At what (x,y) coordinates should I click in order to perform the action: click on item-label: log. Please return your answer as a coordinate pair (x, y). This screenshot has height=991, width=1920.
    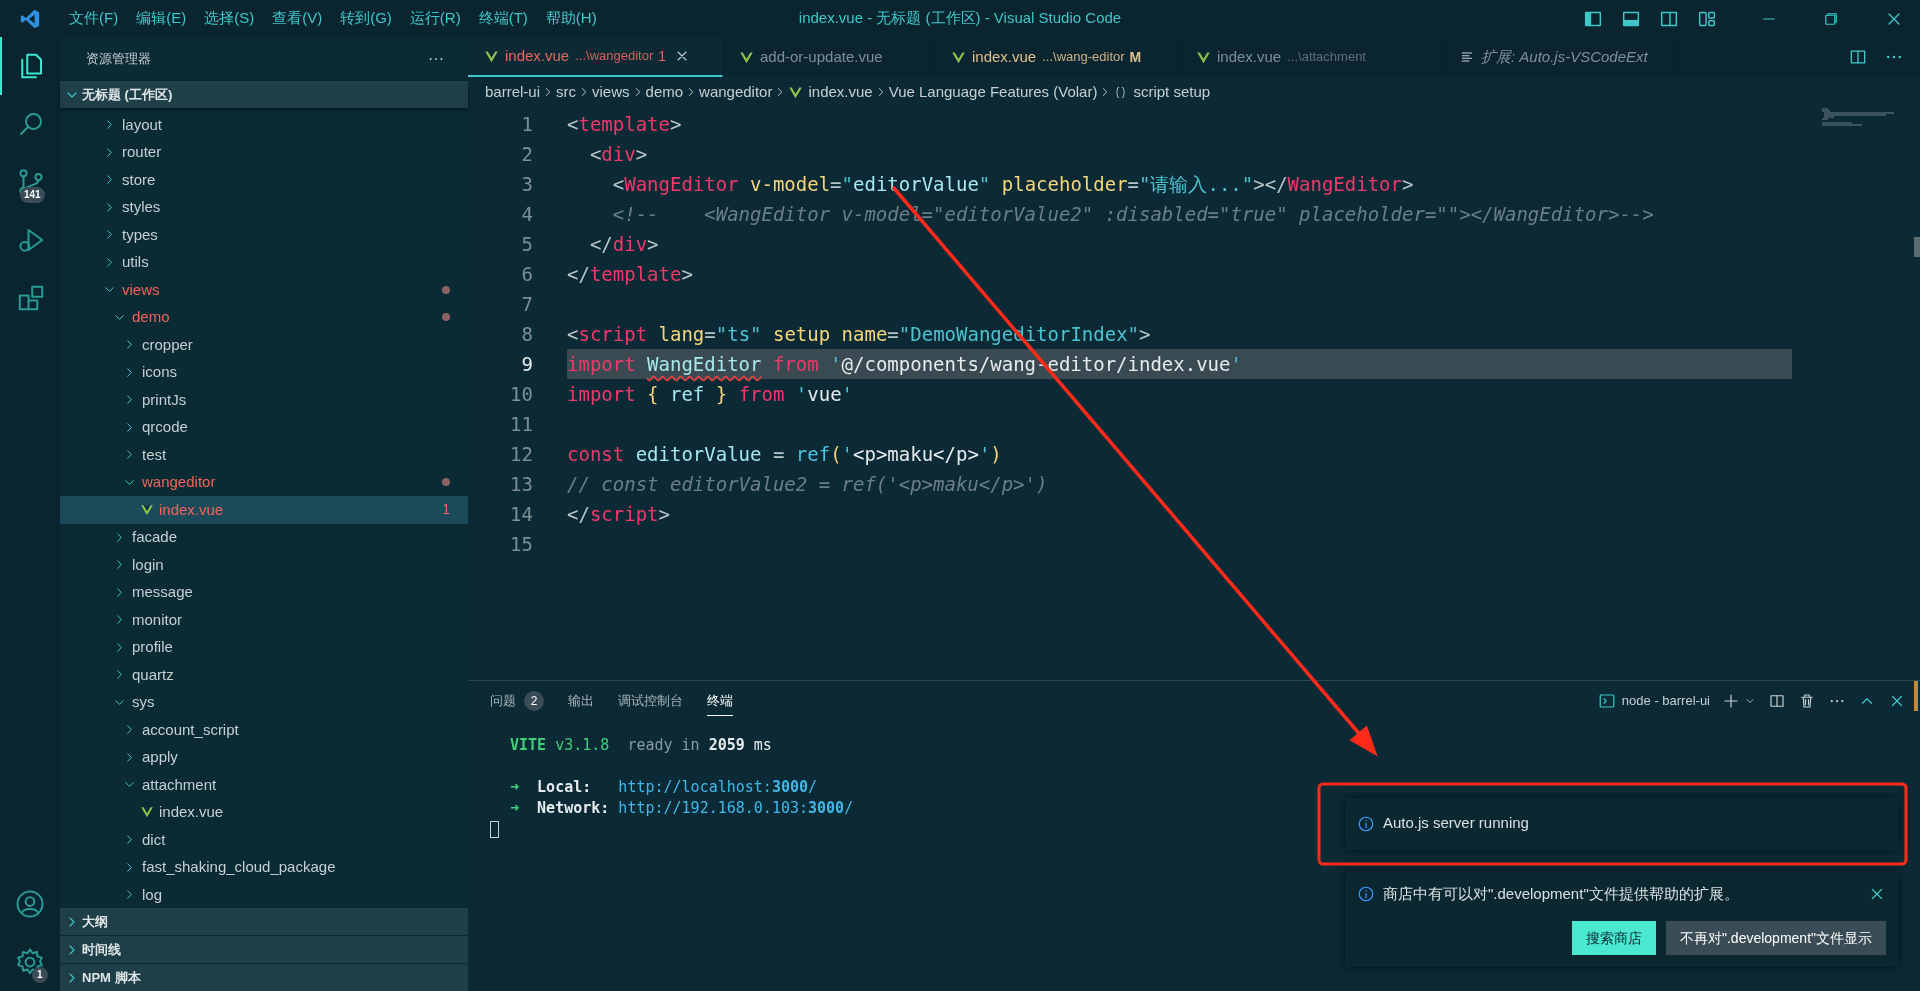
    Looking at the image, I should click on (152, 894).